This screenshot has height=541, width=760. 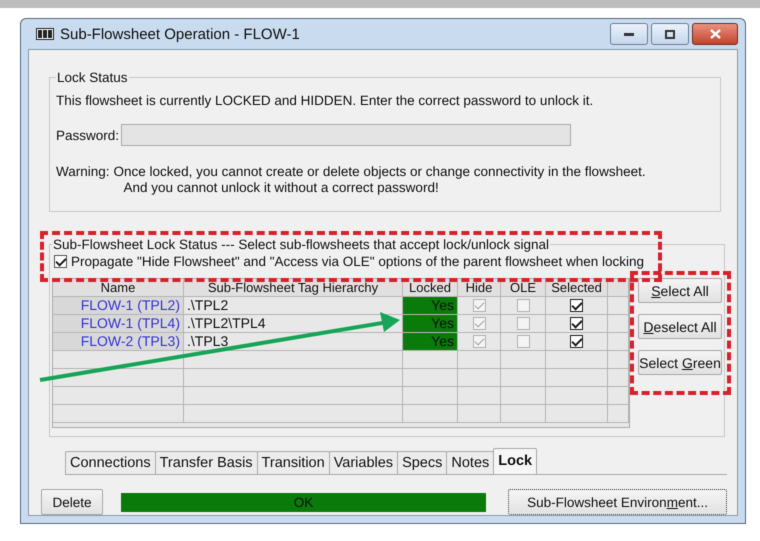 I want to click on tab: Transfer Basis, so click(x=206, y=462).